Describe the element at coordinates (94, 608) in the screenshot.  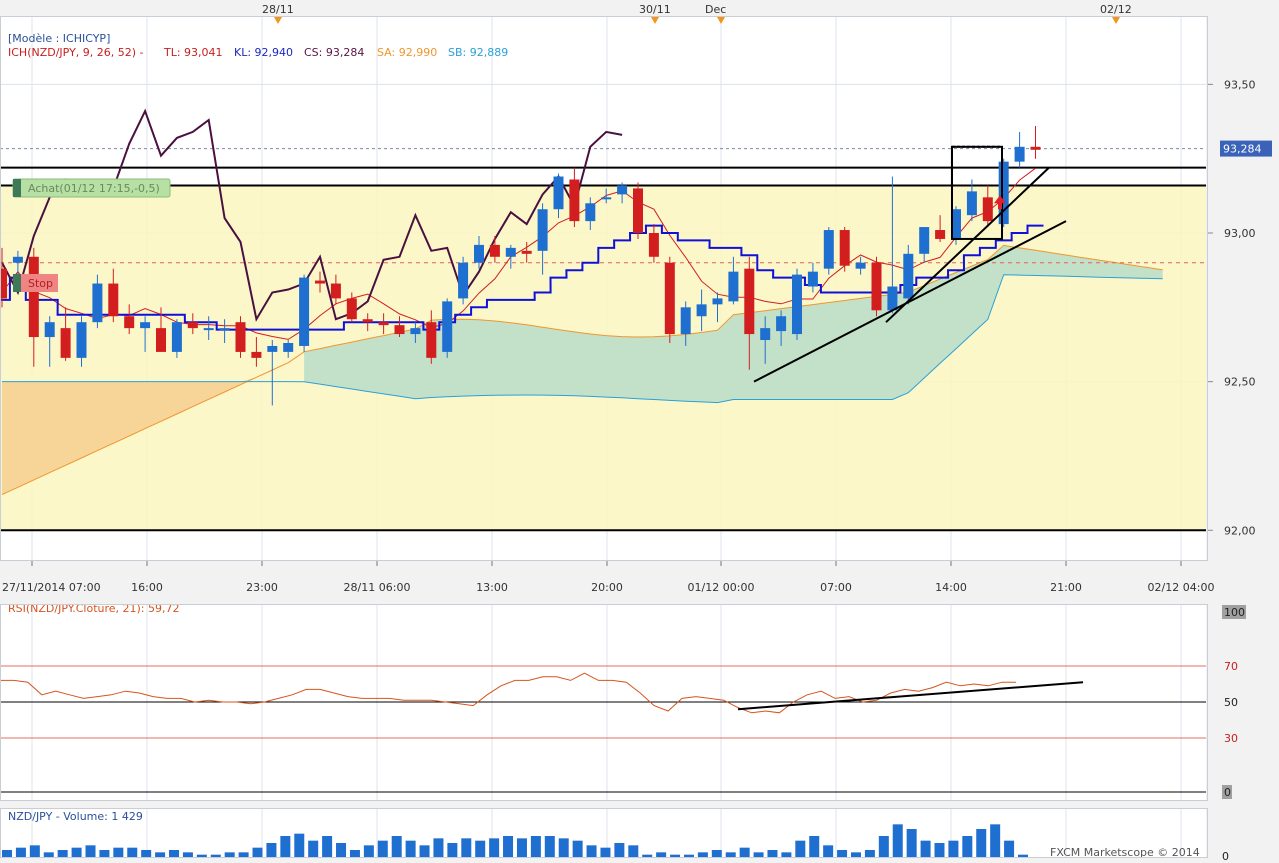
I see `rsi-label: RSI(NZD/JPY.Cloture, 21): 59,72` at that location.